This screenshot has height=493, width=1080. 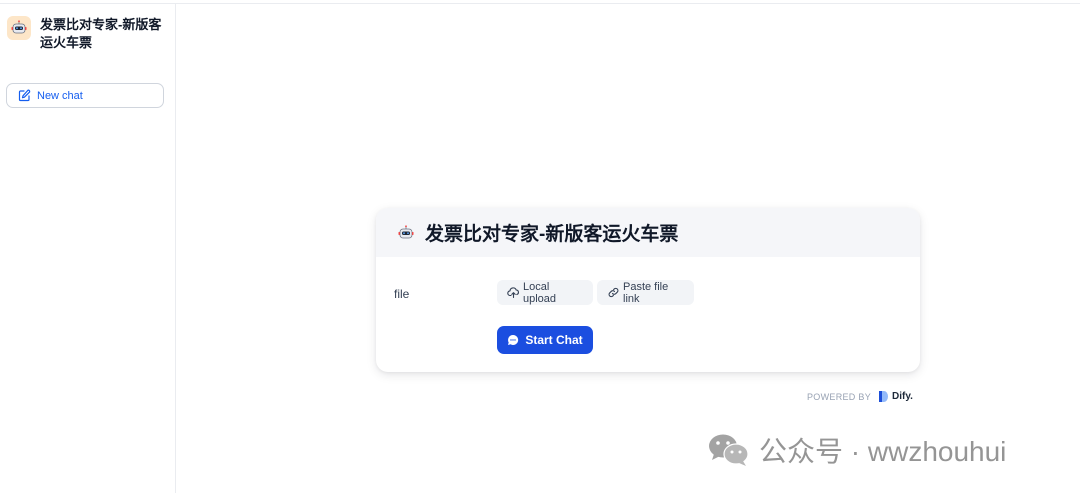 I want to click on paste-file-link-button: Paste file link, so click(x=645, y=292).